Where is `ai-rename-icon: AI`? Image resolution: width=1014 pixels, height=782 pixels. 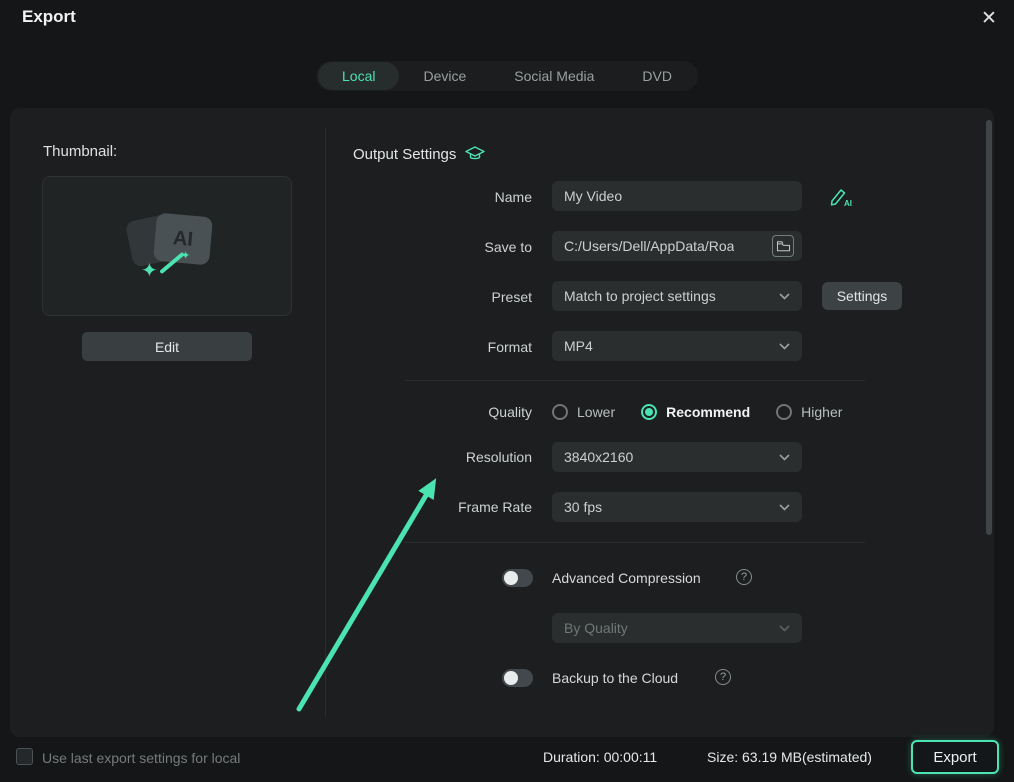
ai-rename-icon: AI is located at coordinates (841, 197).